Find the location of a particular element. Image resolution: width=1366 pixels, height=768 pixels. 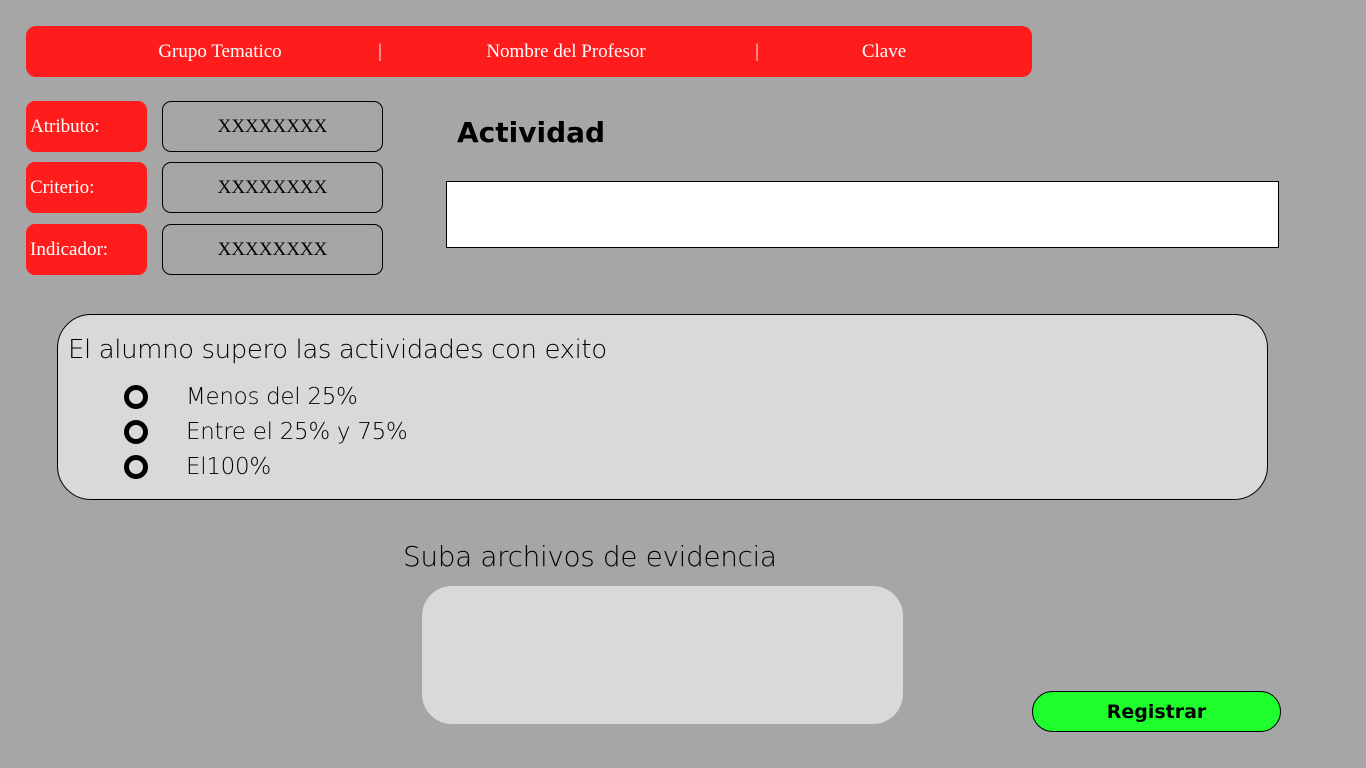

criterio-value: XXXXXXXX is located at coordinates (272, 187).